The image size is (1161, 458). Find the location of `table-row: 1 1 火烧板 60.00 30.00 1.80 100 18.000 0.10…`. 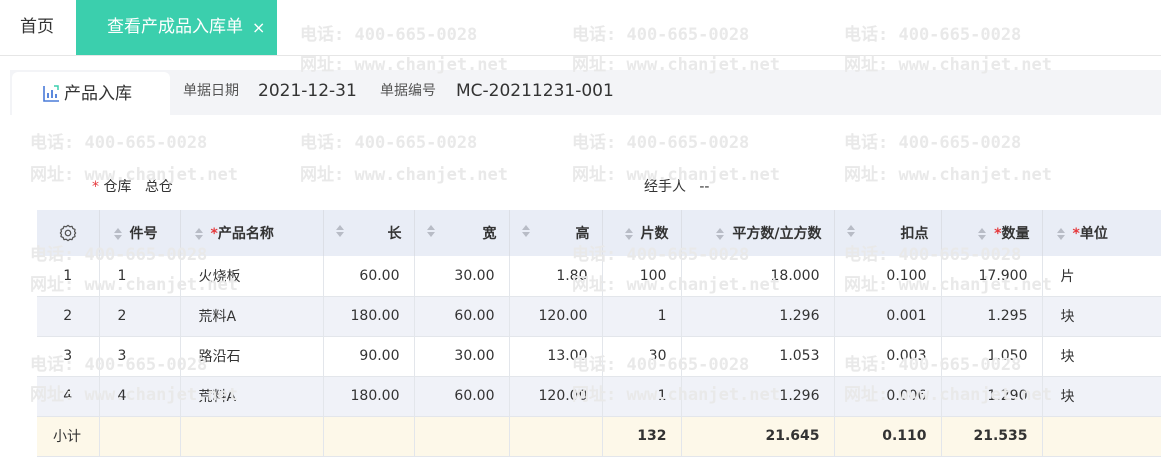

table-row: 1 1 火烧板 60.00 30.00 1.80 100 18.000 0.10… is located at coordinates (599, 276).